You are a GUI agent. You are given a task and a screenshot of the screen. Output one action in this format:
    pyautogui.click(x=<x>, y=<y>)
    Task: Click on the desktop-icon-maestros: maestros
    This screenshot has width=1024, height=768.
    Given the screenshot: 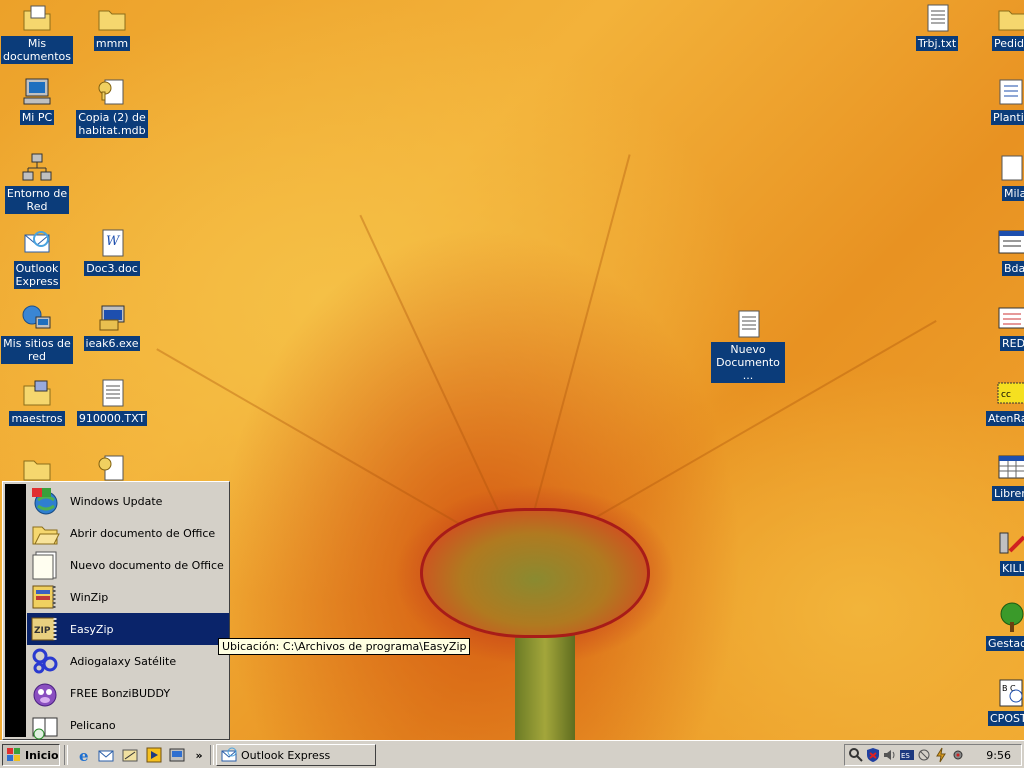 What is the action you would take?
    pyautogui.click(x=37, y=401)
    